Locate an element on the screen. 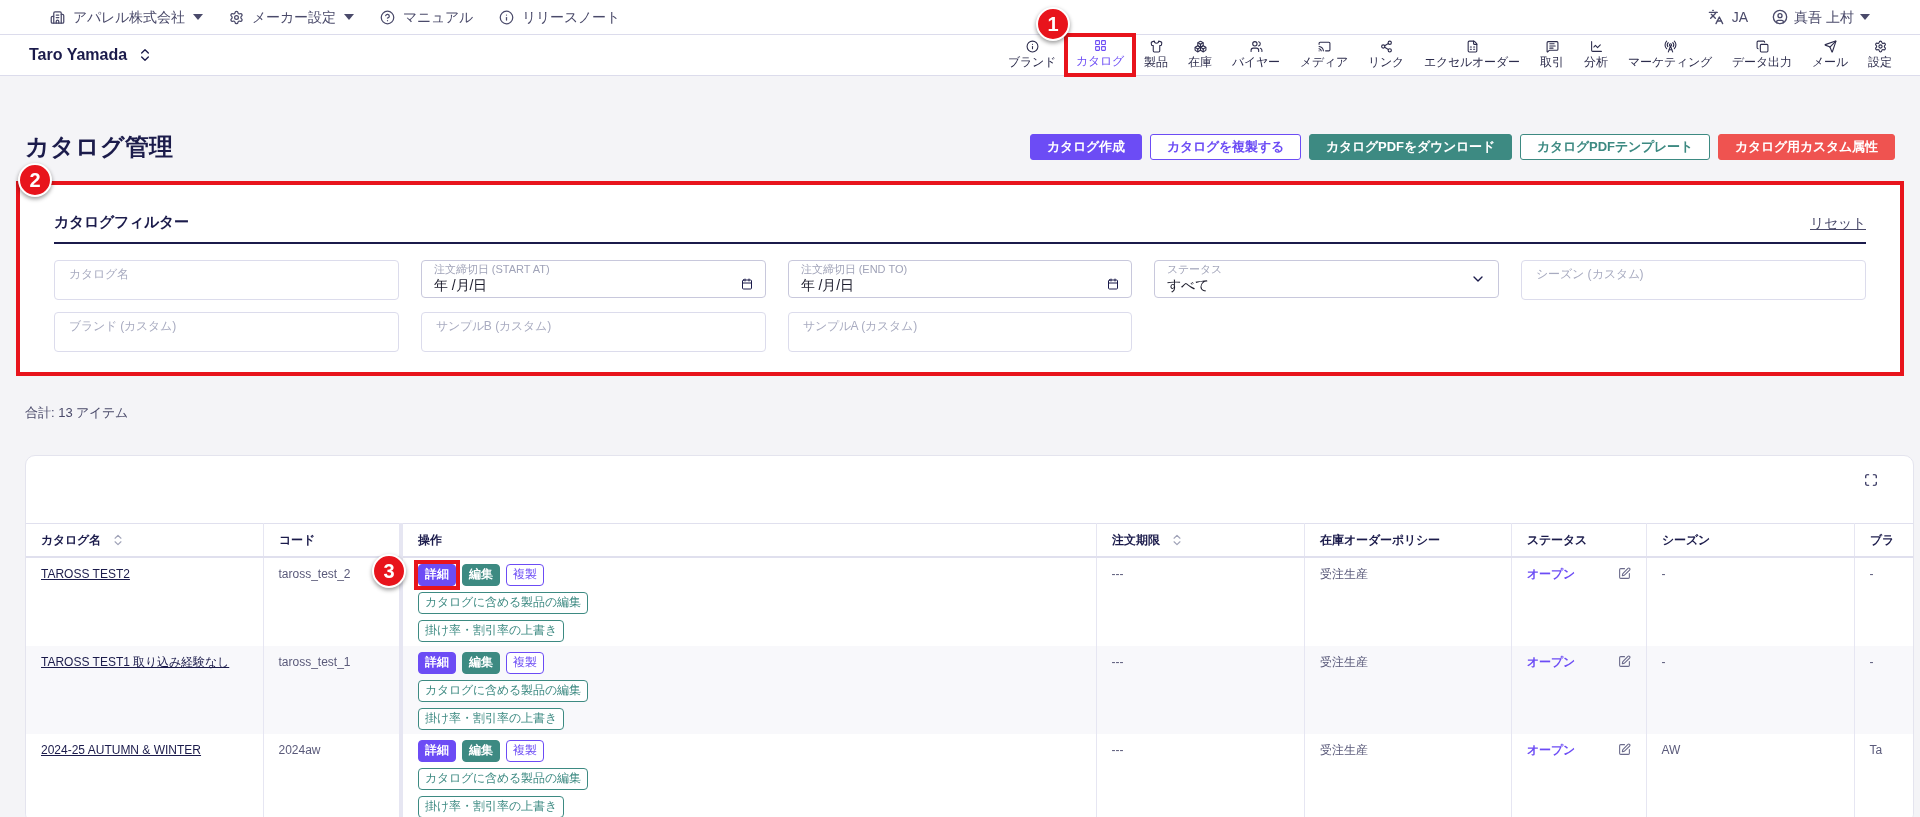 The image size is (1920, 817). nav-tab: リンク is located at coordinates (1386, 55).